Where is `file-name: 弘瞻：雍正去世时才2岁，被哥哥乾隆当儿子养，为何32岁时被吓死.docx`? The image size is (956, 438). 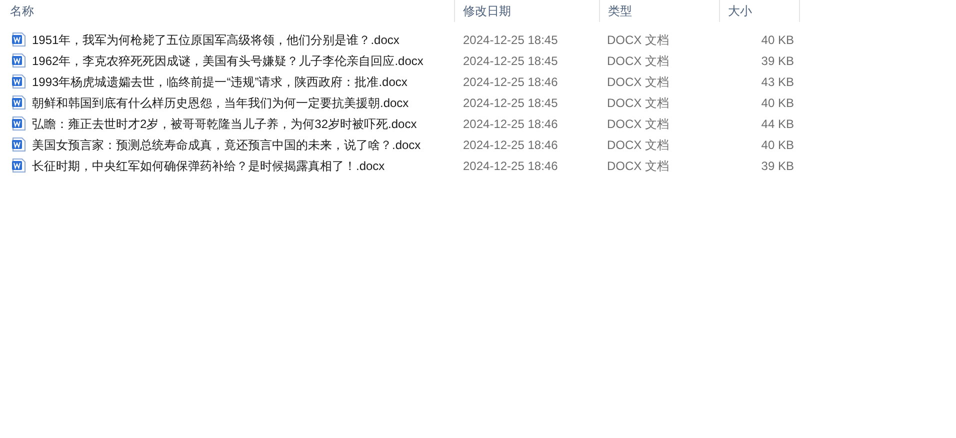 file-name: 弘瞻：雍正去世时才2岁，被哥哥乾隆当儿子养，为何32岁时被吓死.docx is located at coordinates (224, 123).